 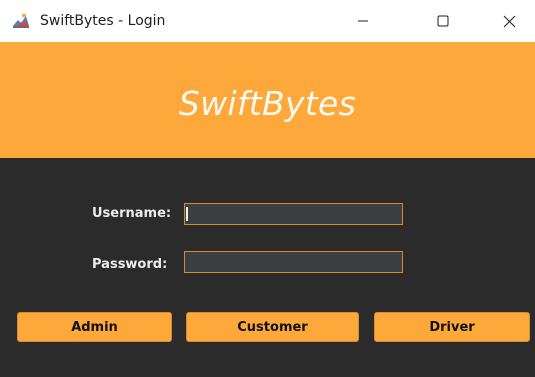 What do you see at coordinates (267, 21) in the screenshot?
I see `title-bar: SwiftBytes - Login` at bounding box center [267, 21].